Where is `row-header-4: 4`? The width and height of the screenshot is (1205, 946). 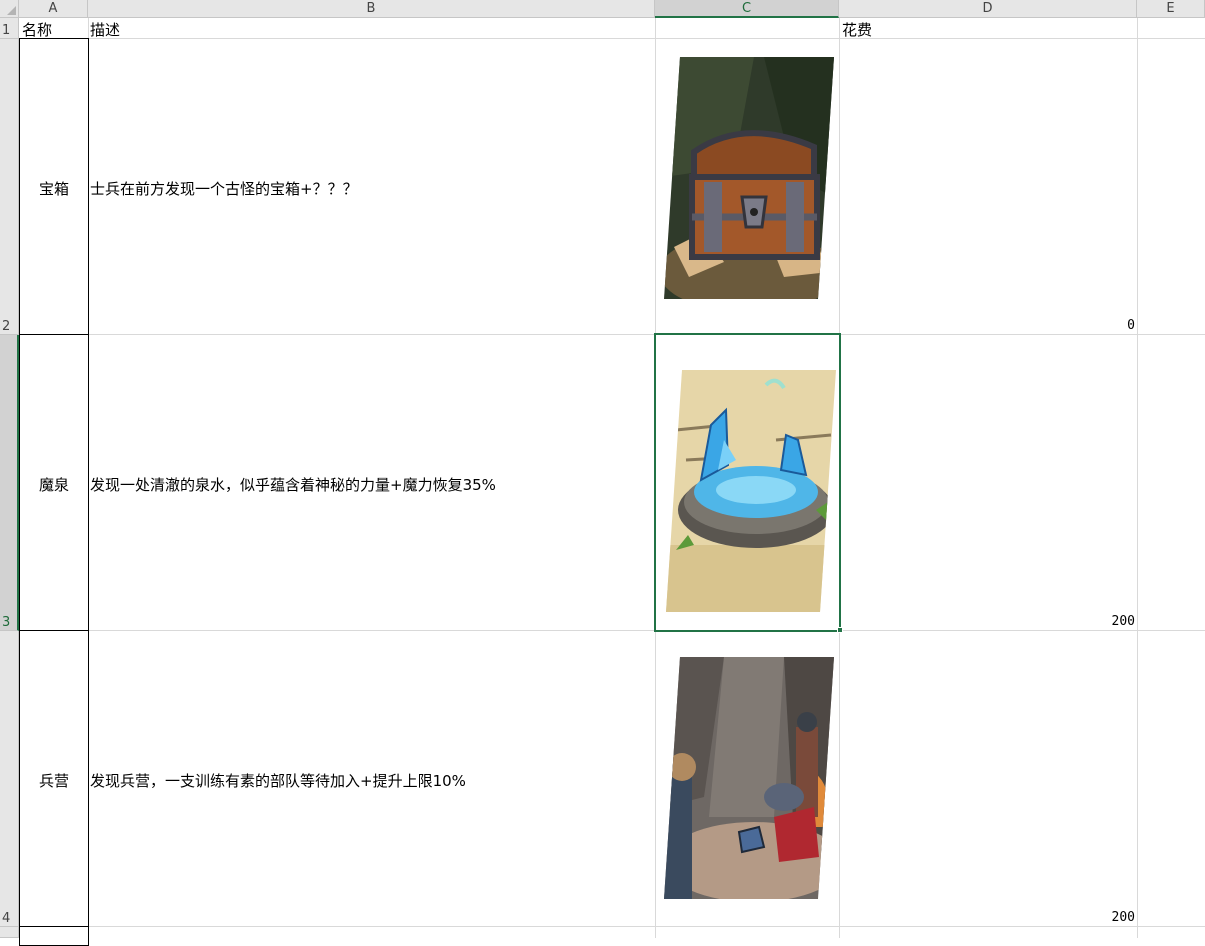 row-header-4: 4 is located at coordinates (9, 779).